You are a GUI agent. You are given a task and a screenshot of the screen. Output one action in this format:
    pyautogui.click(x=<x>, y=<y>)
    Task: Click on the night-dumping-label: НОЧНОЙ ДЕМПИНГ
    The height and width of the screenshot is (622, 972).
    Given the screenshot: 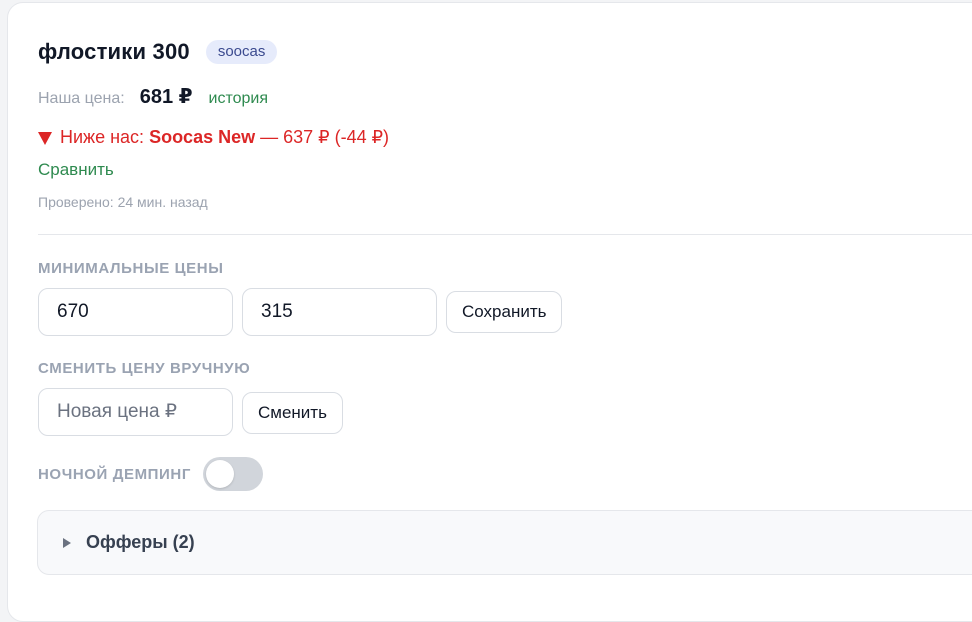 What is the action you would take?
    pyautogui.click(x=114, y=474)
    